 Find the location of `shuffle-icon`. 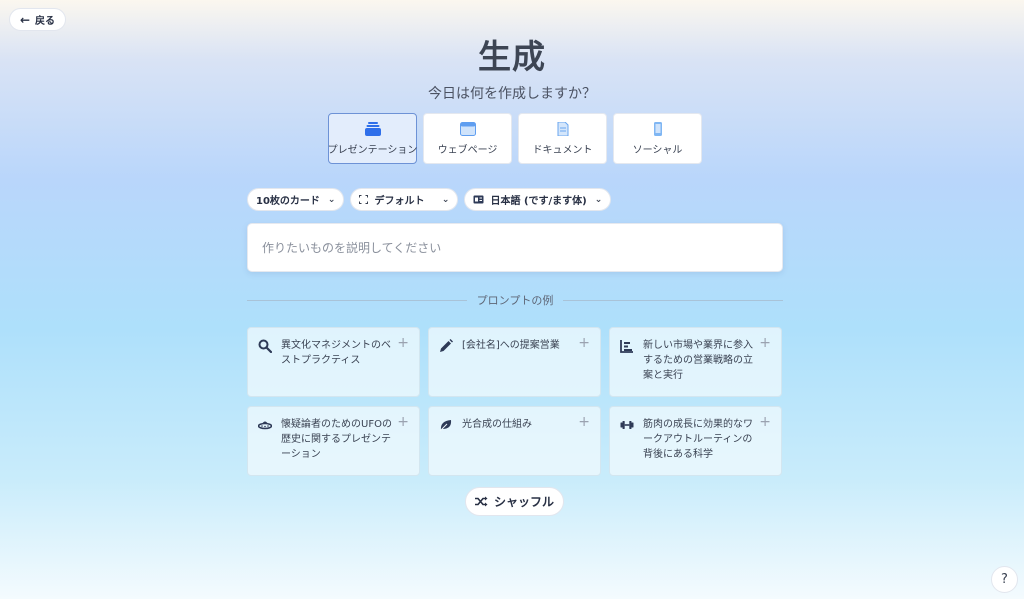

shuffle-icon is located at coordinates (481, 501).